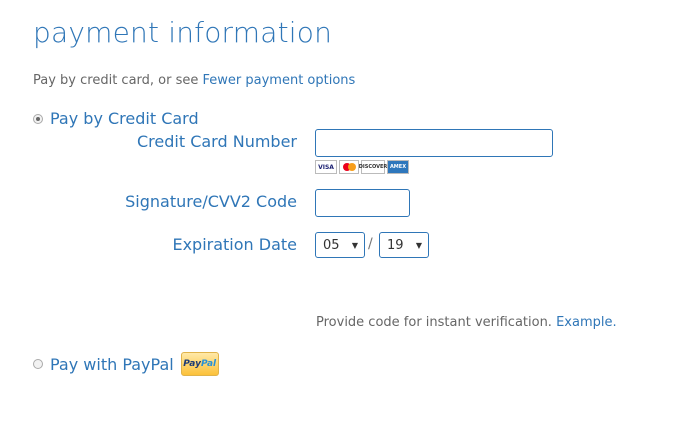 The width and height of the screenshot is (700, 424). I want to click on mastercard-icon, so click(349, 167).